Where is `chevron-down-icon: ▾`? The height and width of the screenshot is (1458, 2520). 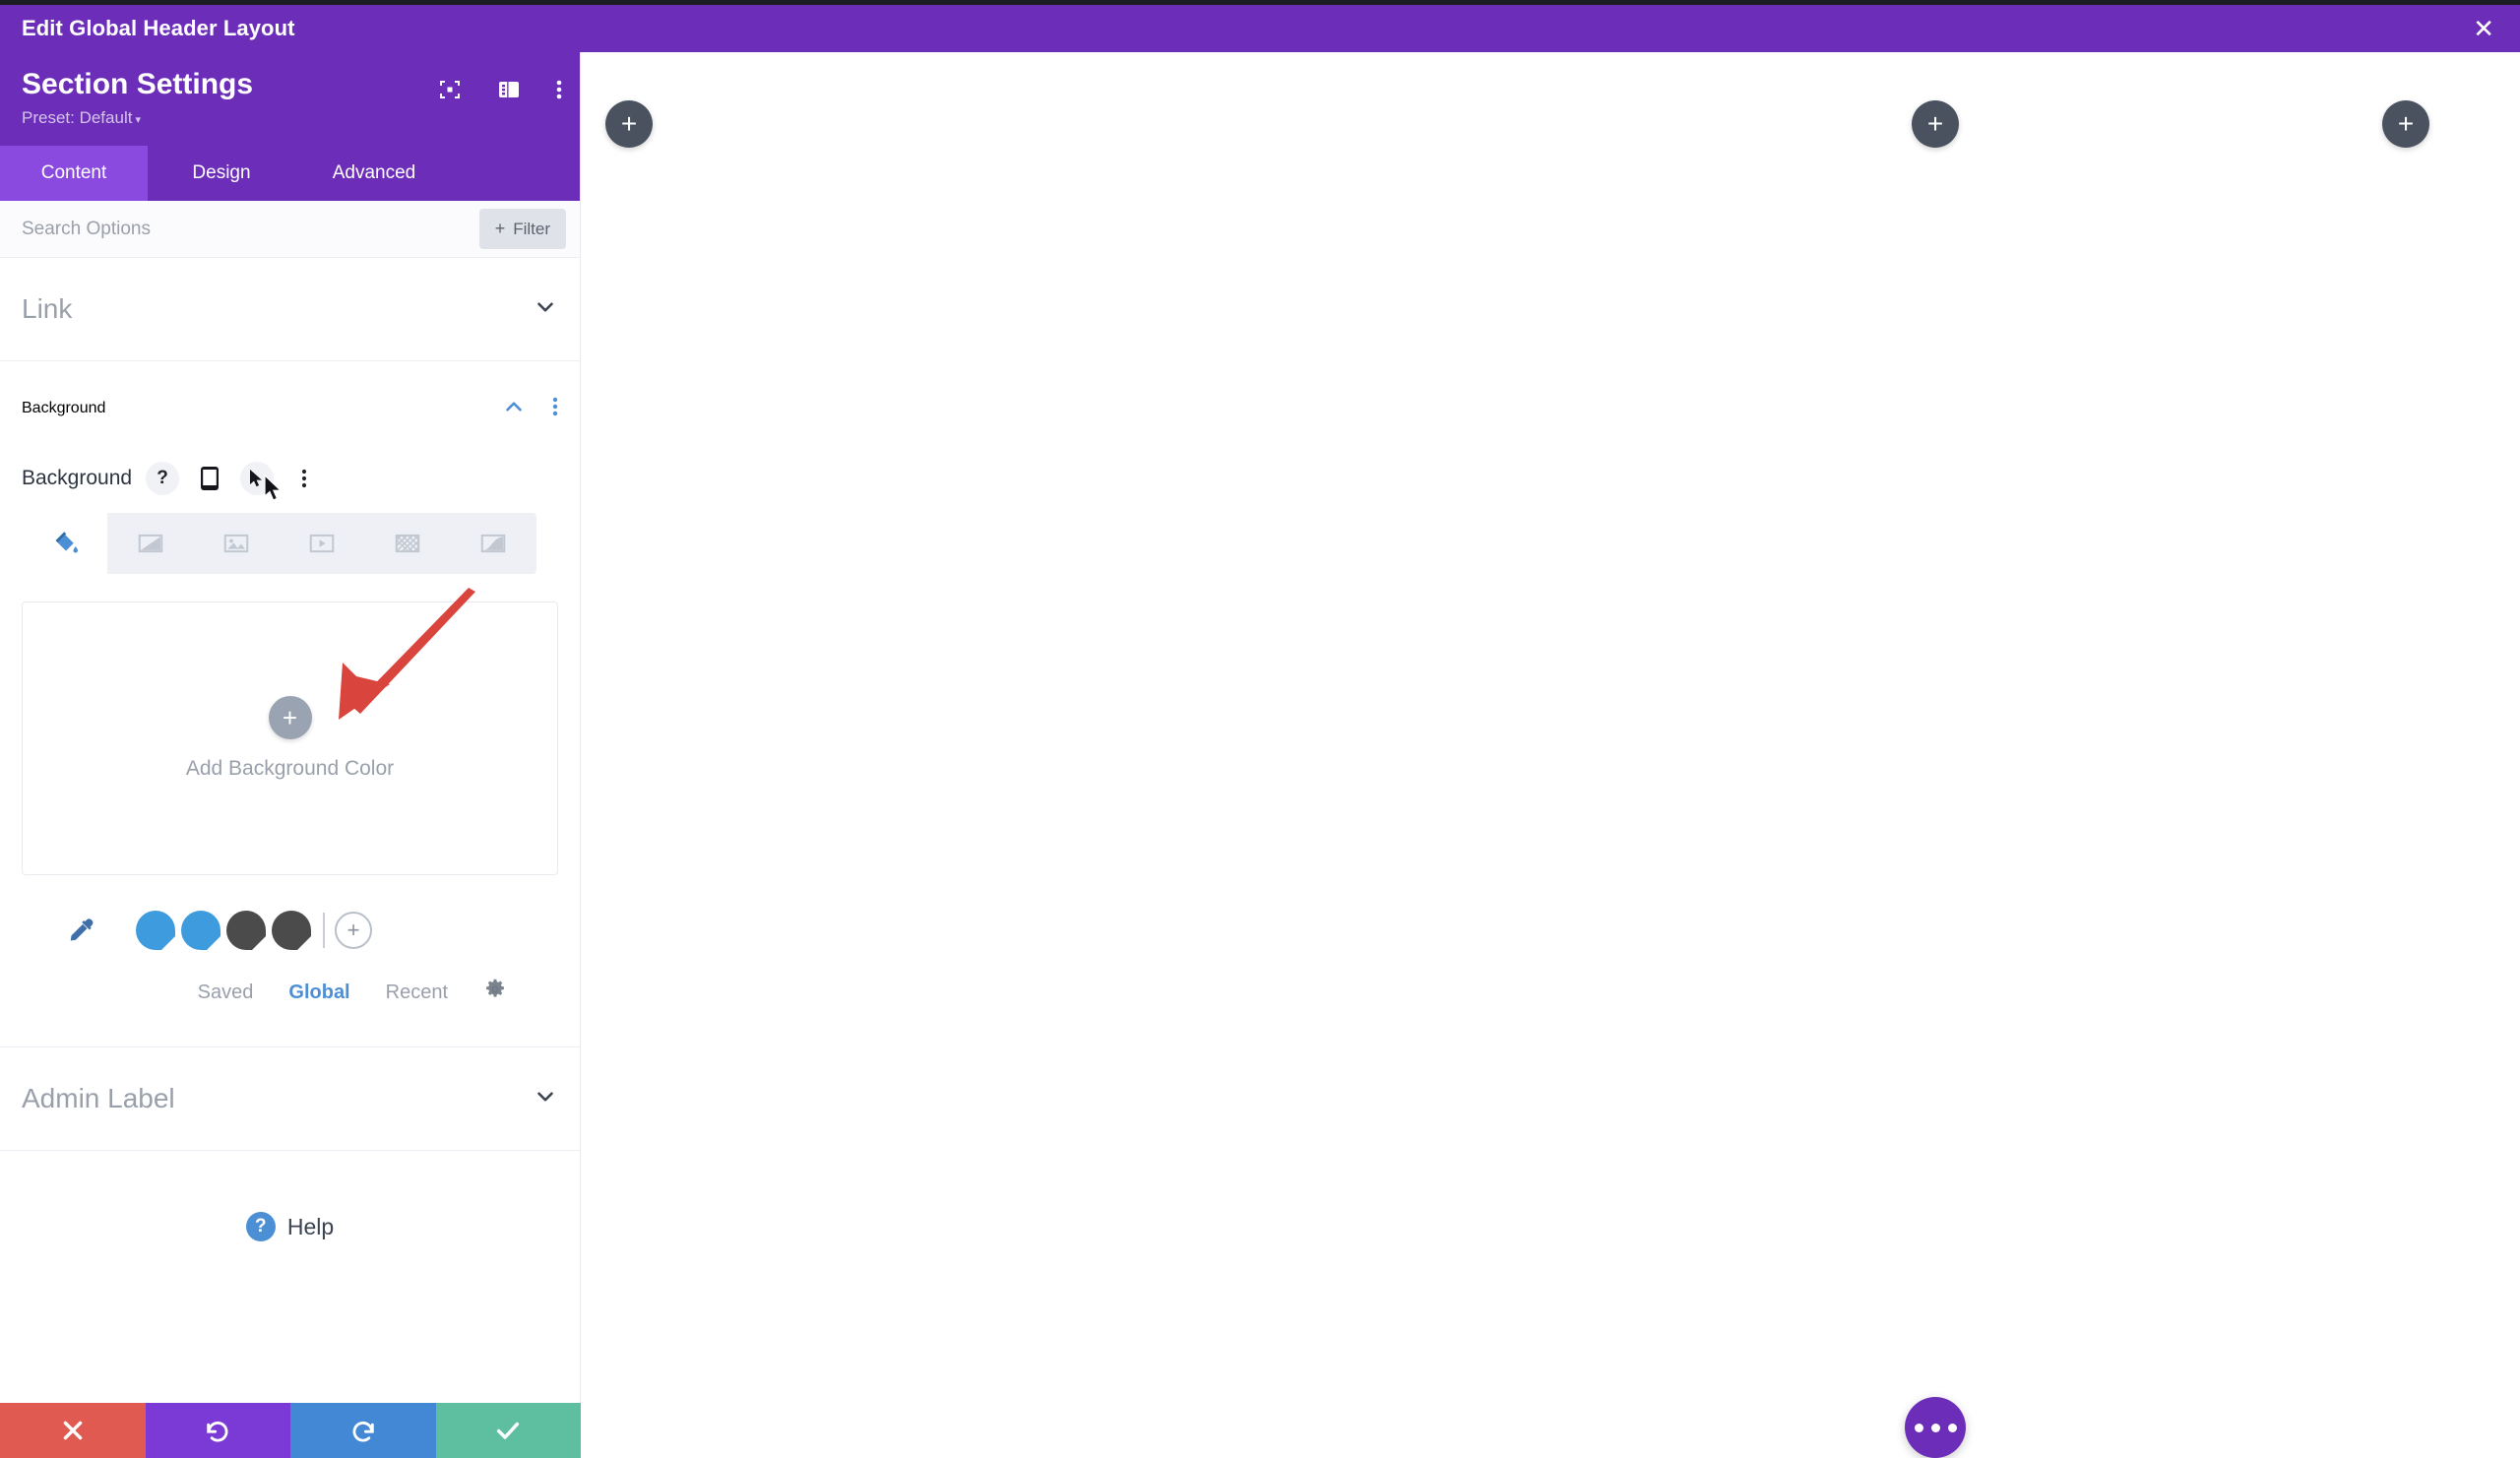 chevron-down-icon: ▾ is located at coordinates (138, 120).